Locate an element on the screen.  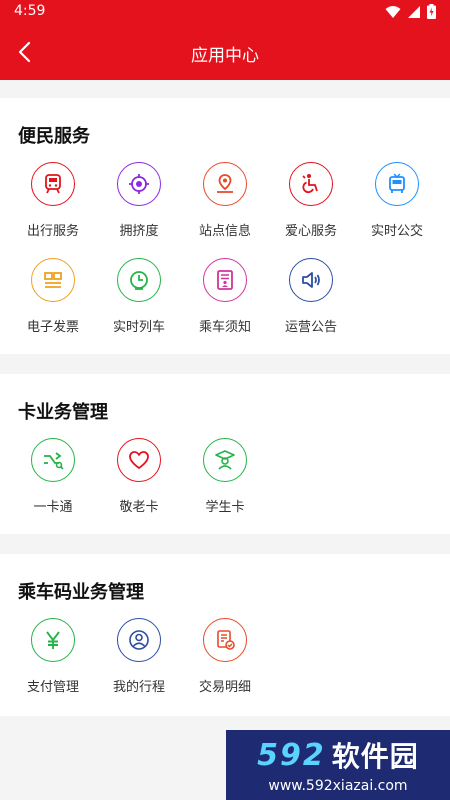
app-item-senior-card: 敬老卡 is located at coordinates (139, 478).